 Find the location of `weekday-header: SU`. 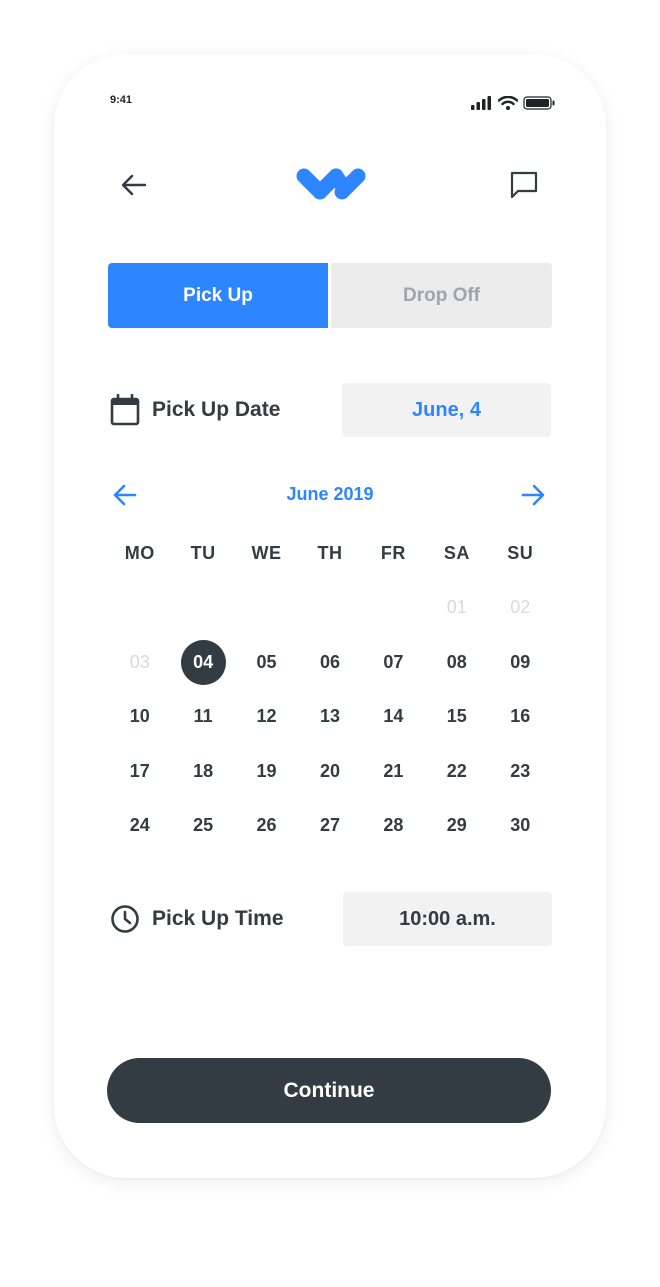

weekday-header: SU is located at coordinates (520, 552).